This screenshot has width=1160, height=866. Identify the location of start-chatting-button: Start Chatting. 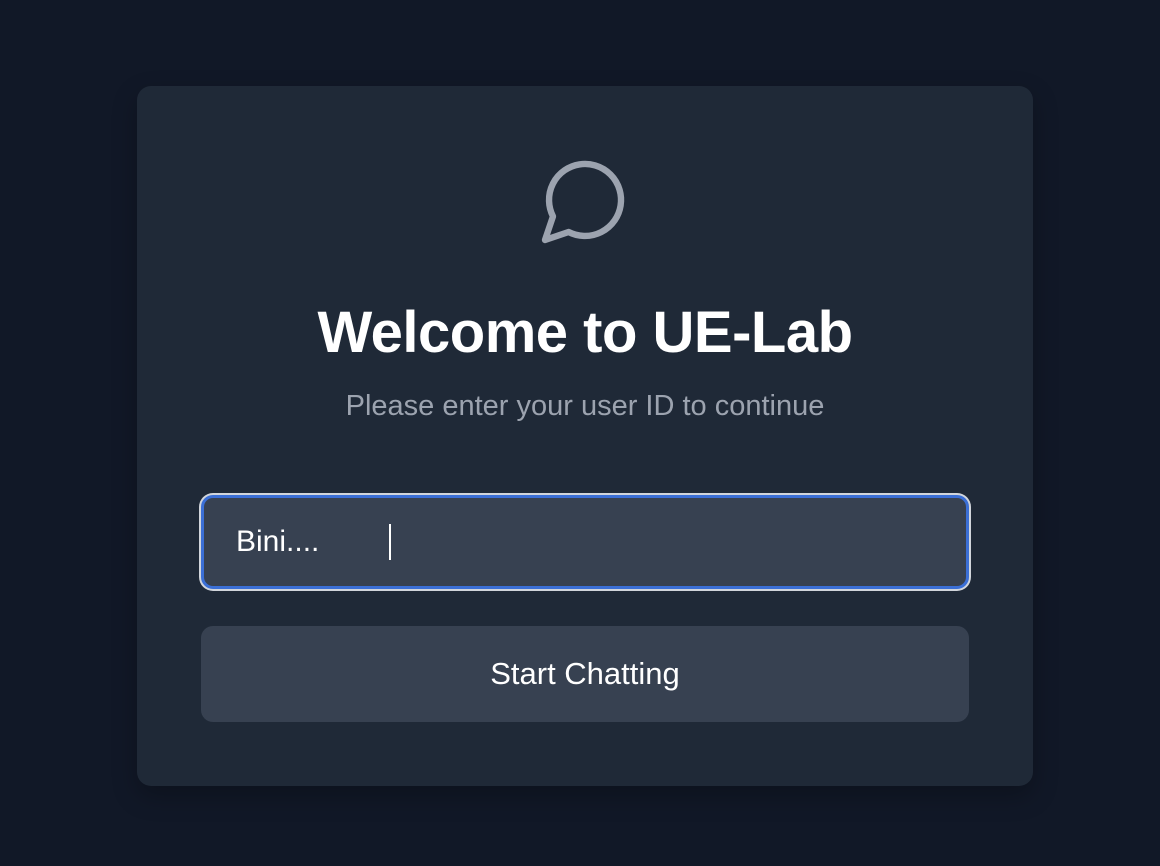
(585, 674).